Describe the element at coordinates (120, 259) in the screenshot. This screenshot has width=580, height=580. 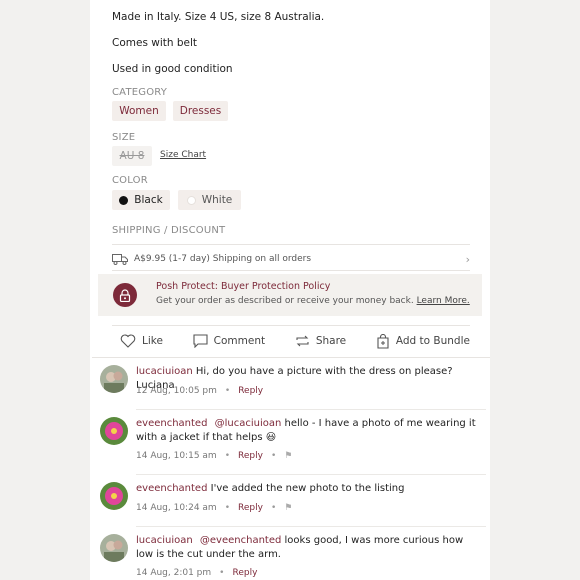
I see `truck-icon` at that location.